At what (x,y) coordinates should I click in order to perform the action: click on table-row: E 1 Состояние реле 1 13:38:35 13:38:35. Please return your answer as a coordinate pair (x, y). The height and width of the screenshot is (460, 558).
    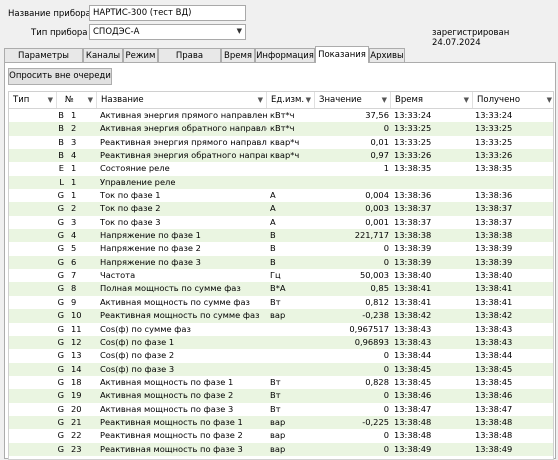
    Looking at the image, I should click on (281, 168).